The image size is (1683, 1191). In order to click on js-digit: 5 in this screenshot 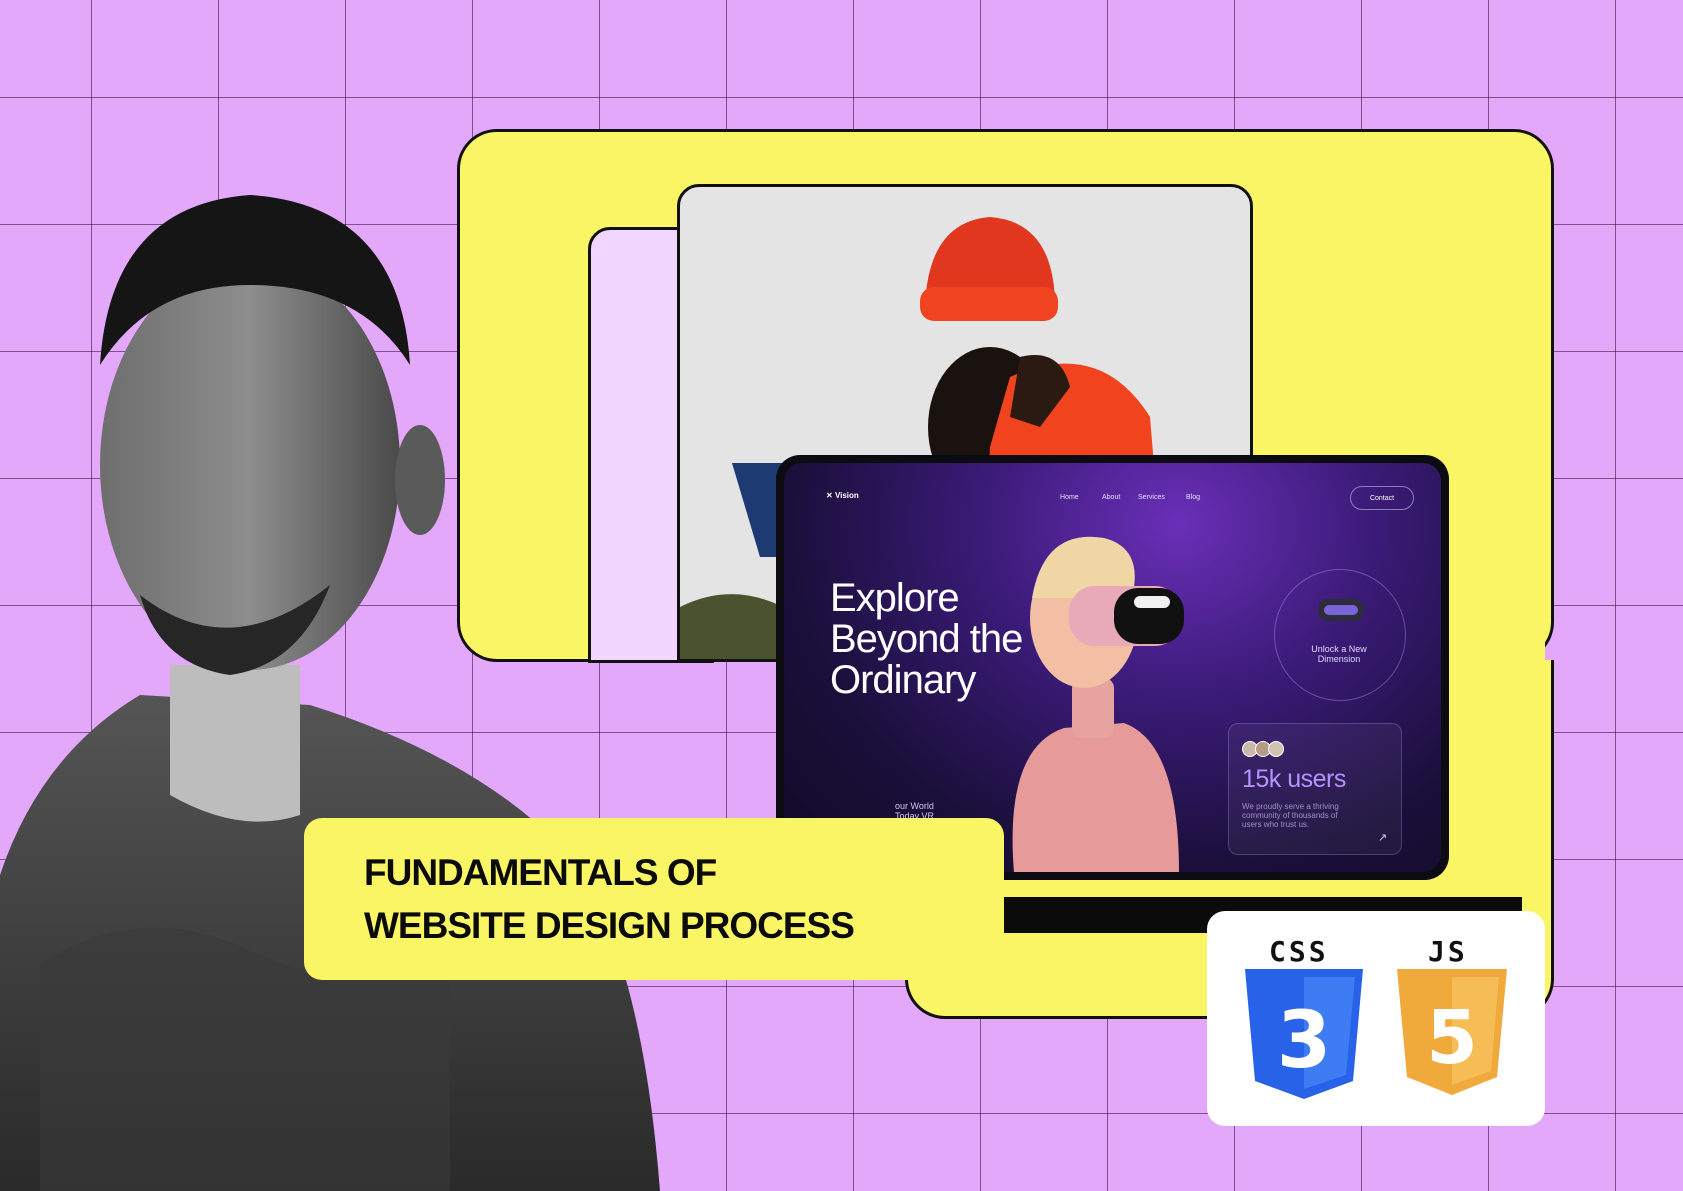, I will do `click(1452, 1038)`.